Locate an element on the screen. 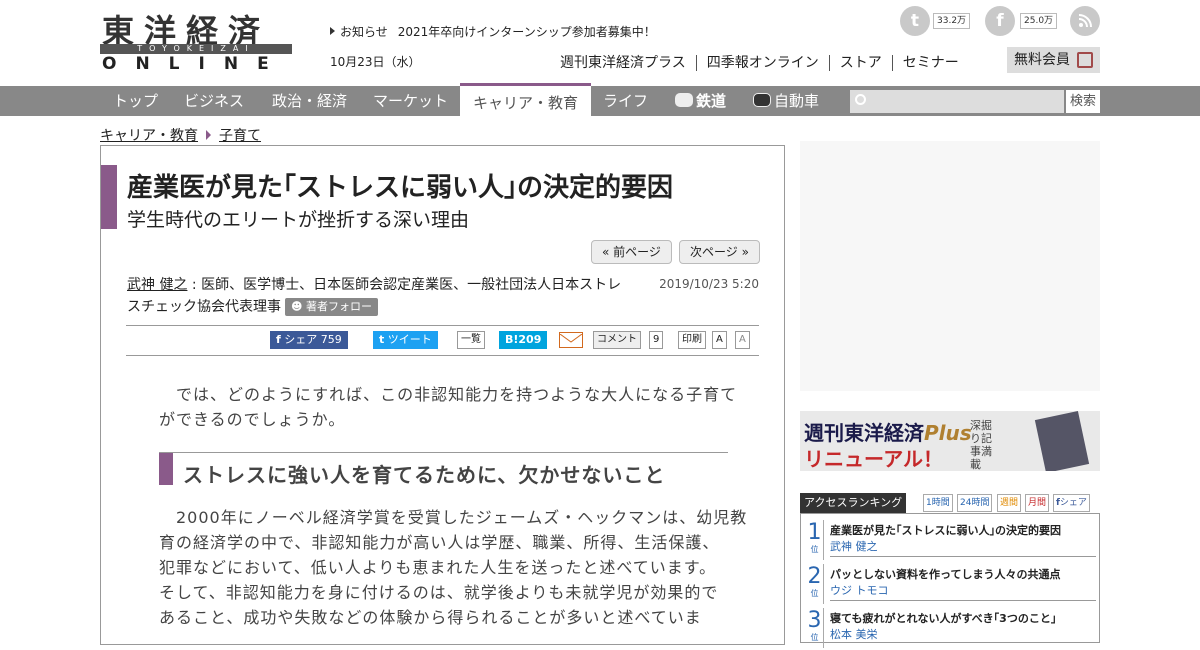 This screenshot has width=1200, height=650. logo-sub-text: ONLINE is located at coordinates (195, 64).